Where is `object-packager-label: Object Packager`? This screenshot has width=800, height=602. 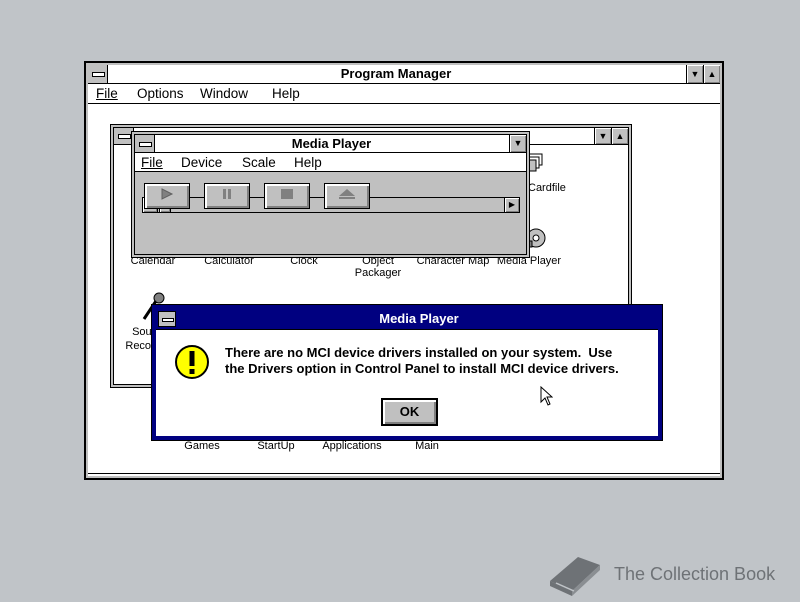
object-packager-label: Object Packager is located at coordinates (378, 267).